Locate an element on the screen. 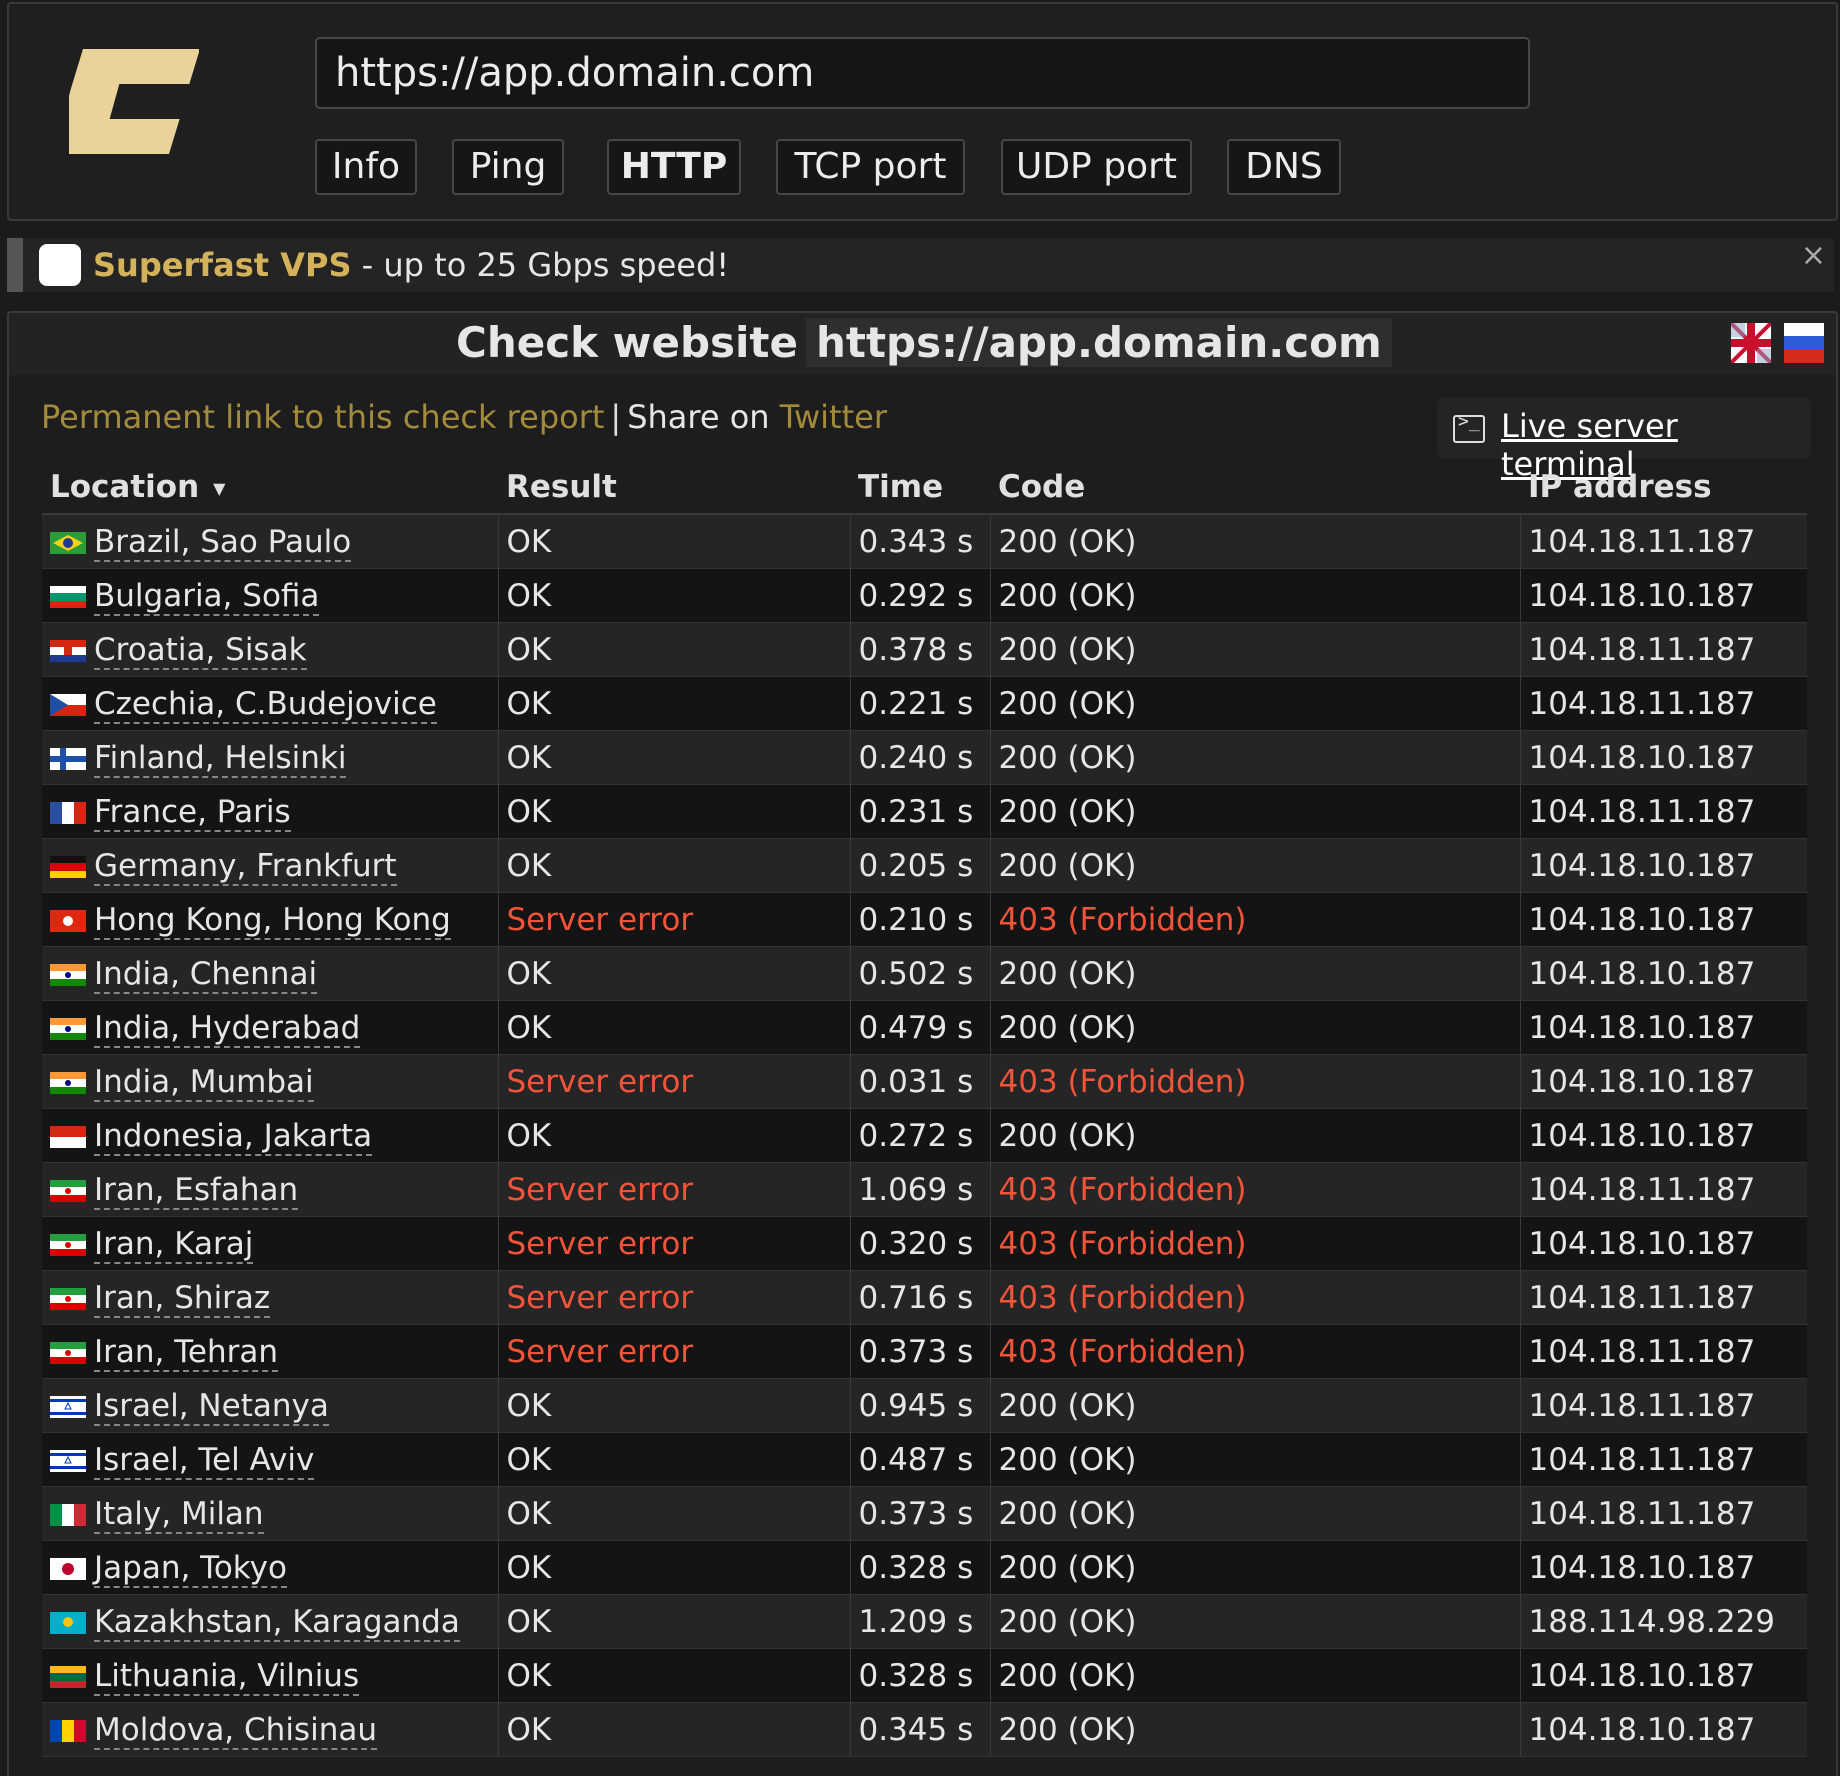  permalink-link: Permanent link to this check report is located at coordinates (322, 417).